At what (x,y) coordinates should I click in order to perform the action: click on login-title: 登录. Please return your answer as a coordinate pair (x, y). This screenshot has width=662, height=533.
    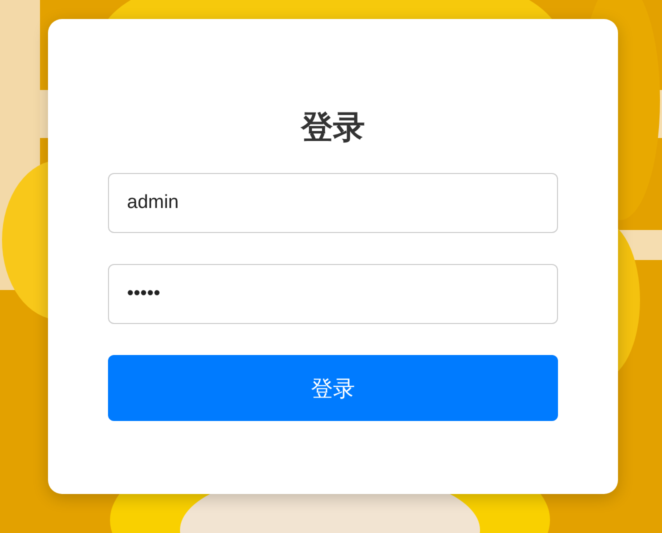
    Looking at the image, I should click on (333, 127).